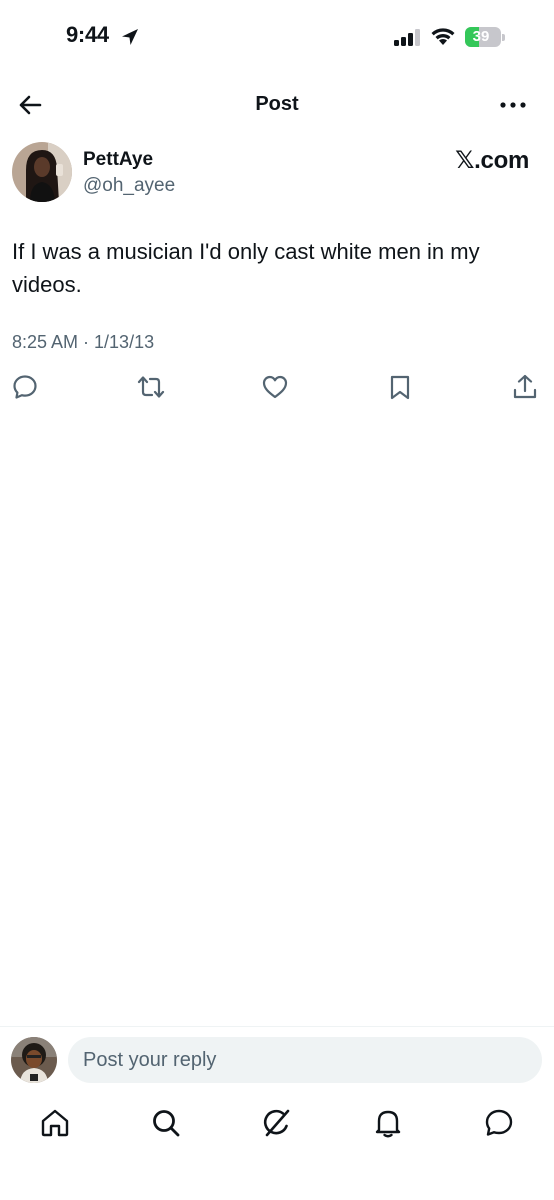  Describe the element at coordinates (34, 1060) in the screenshot. I see `current-user-avatar` at that location.